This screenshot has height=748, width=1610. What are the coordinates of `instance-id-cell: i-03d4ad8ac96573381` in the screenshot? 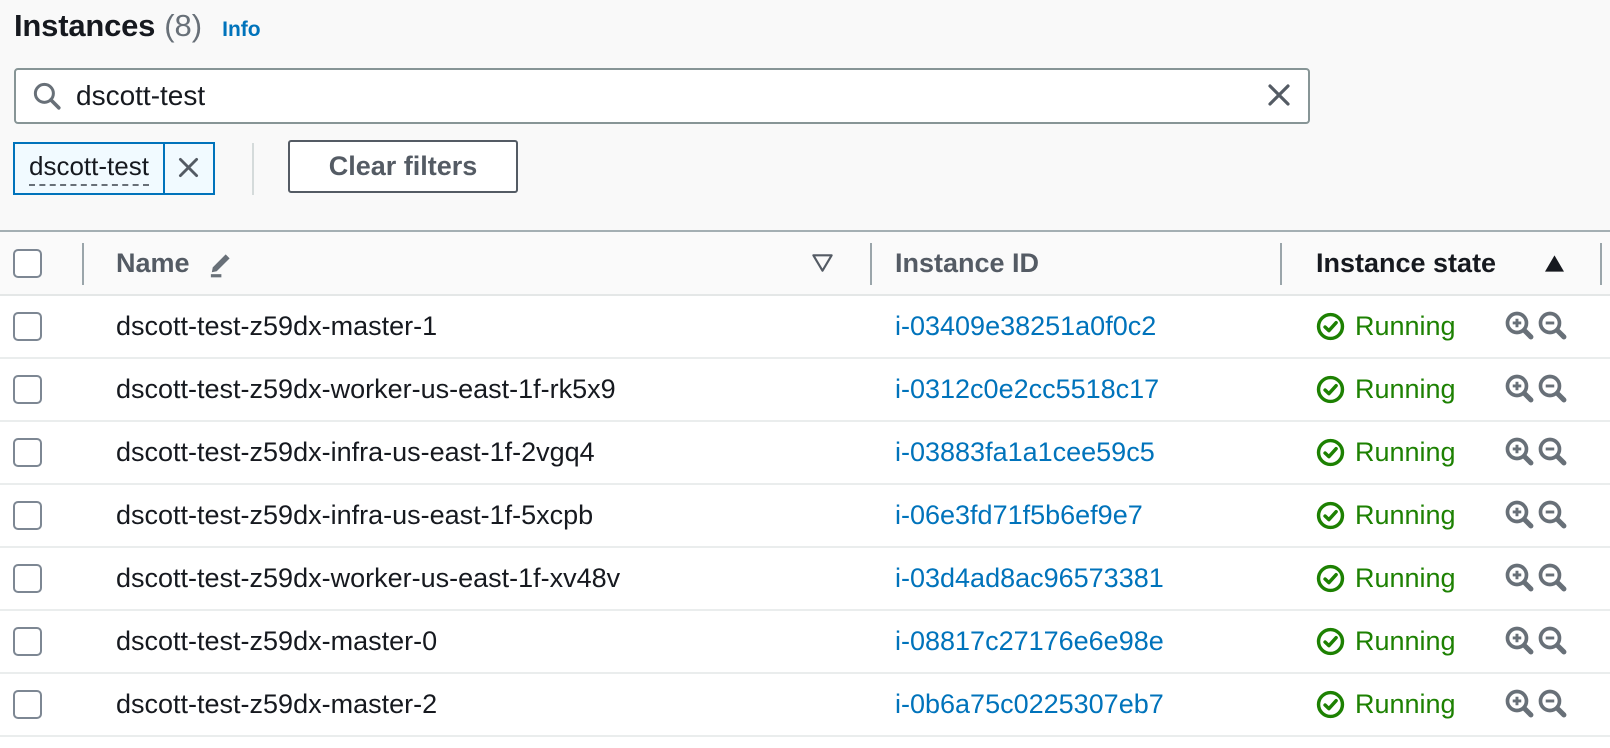 It's located at (1076, 578).